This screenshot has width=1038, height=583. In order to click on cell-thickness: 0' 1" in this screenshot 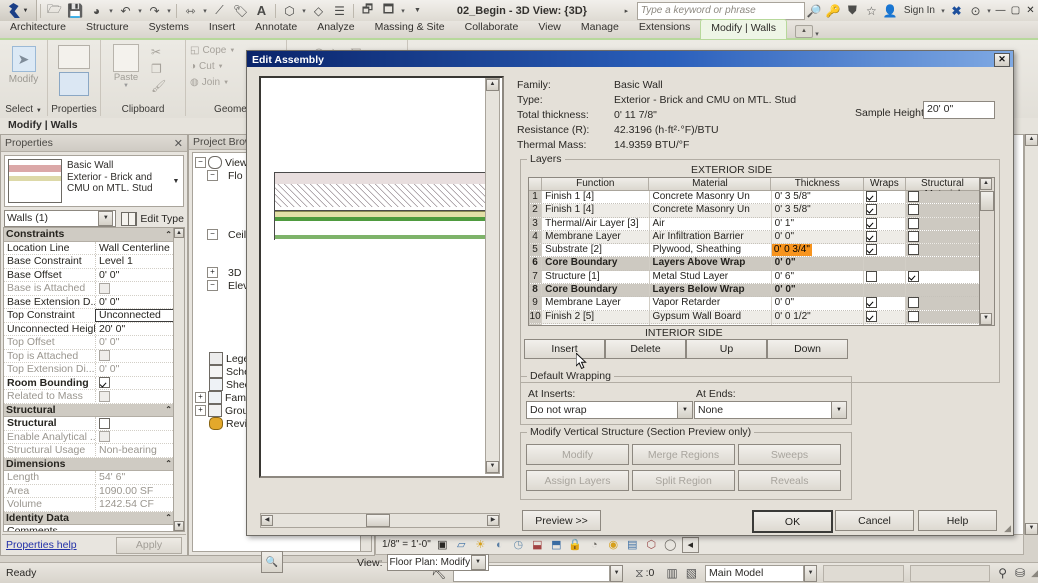, I will do `click(818, 223)`.